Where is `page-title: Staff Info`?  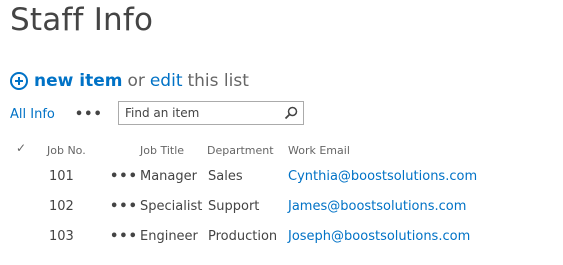
page-title: Staff Info is located at coordinates (82, 20).